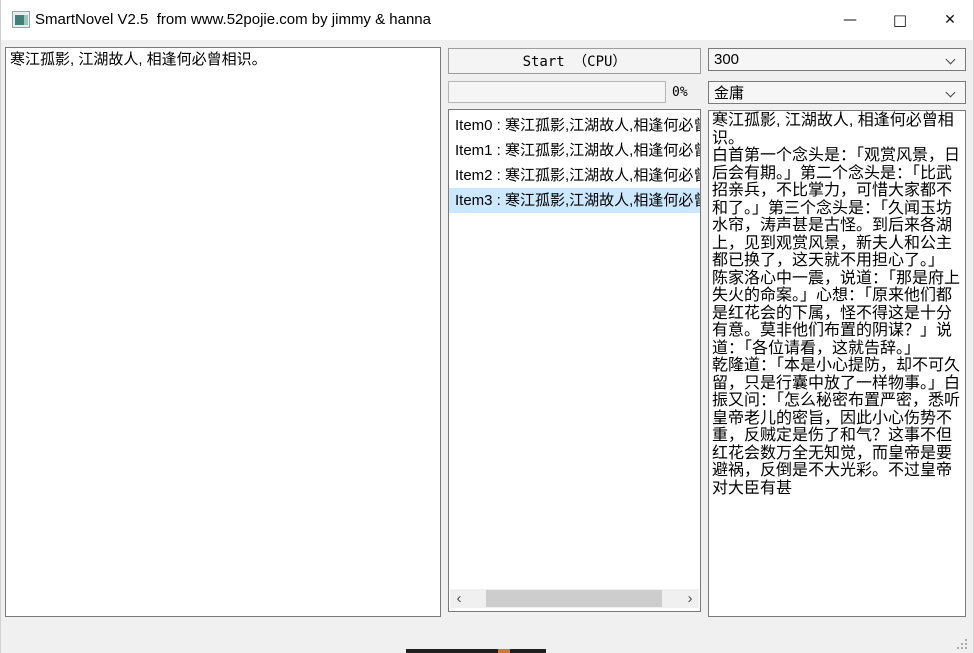 The height and width of the screenshot is (653, 974). What do you see at coordinates (504, 651) in the screenshot?
I see `taskbar-accent` at bounding box center [504, 651].